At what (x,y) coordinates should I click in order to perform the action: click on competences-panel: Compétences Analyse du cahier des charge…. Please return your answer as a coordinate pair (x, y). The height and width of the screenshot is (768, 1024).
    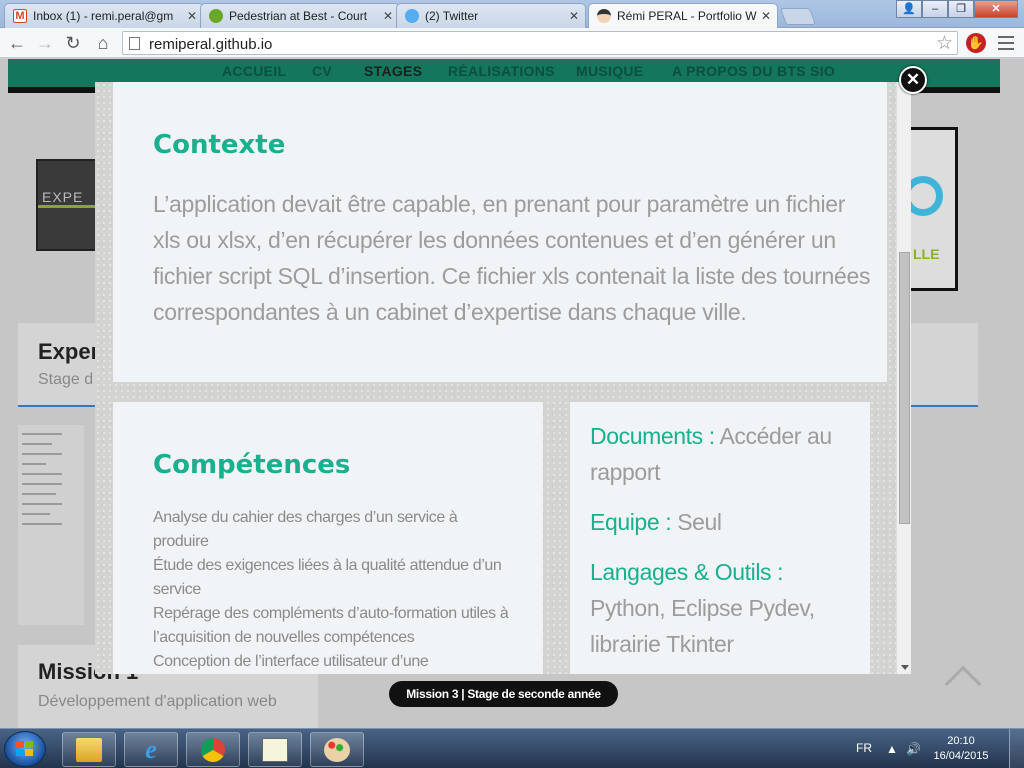
    Looking at the image, I should click on (328, 538).